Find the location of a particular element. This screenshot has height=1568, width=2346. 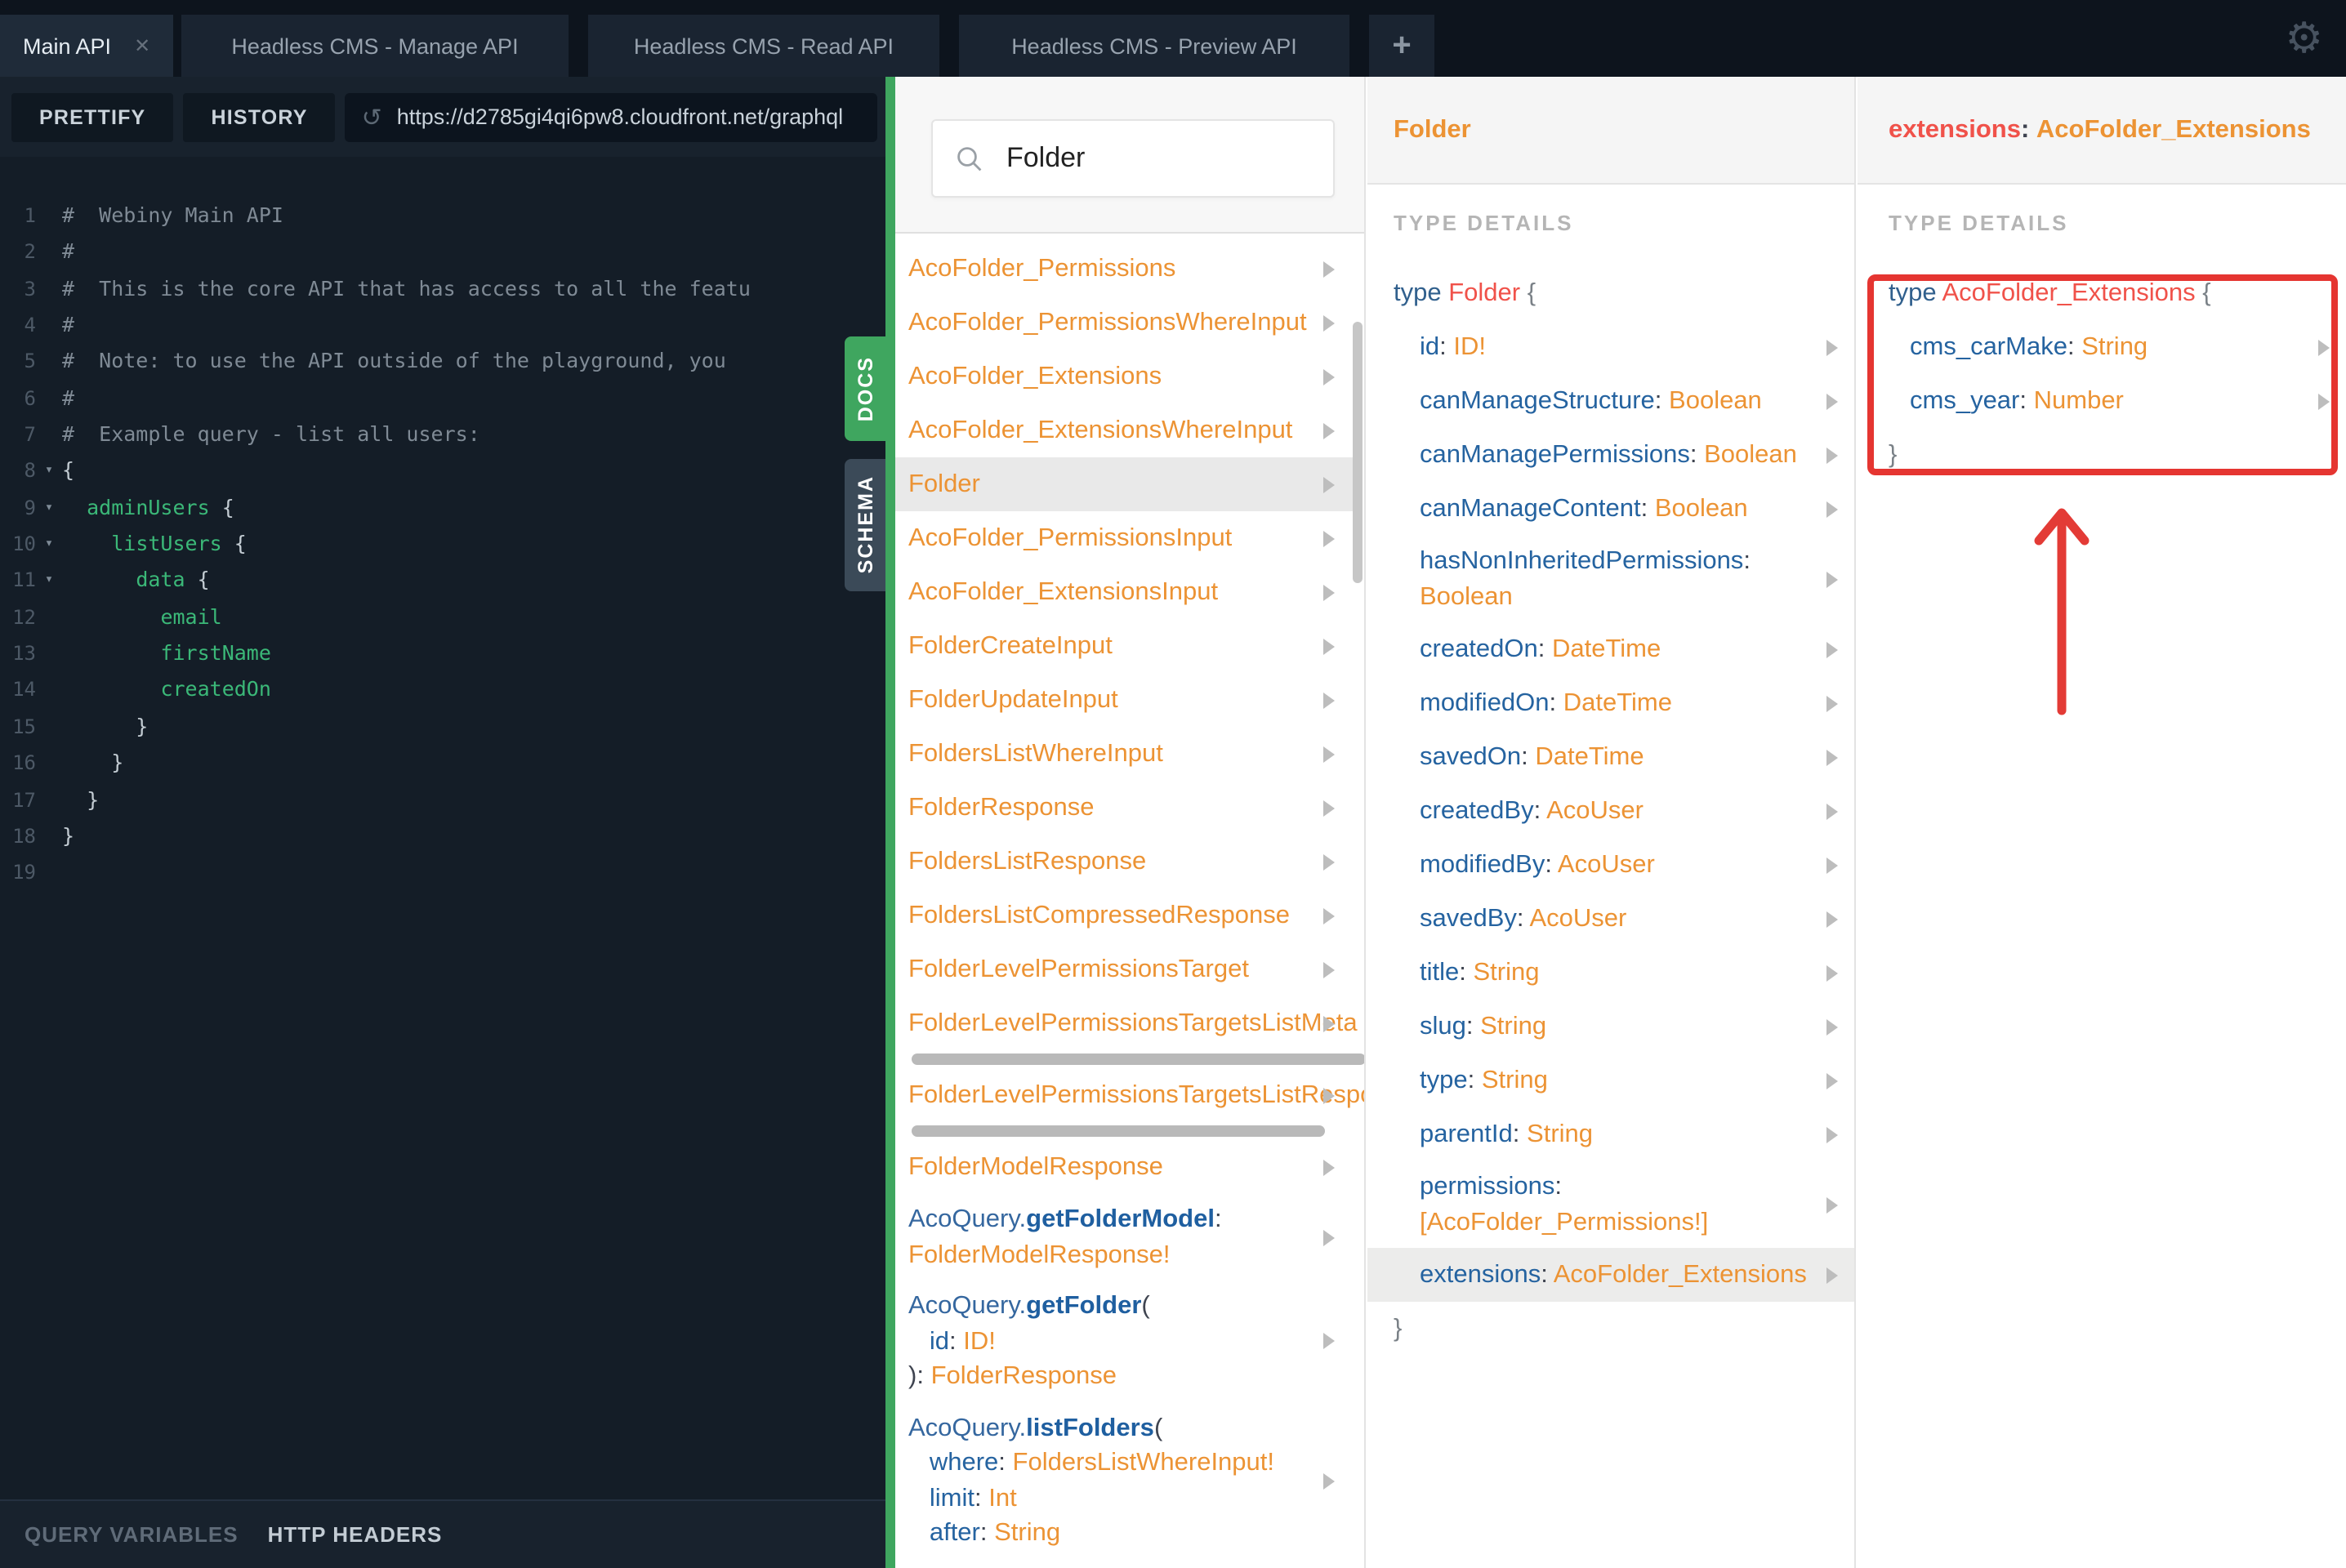

doc-list-item: FoldersListWhereInput is located at coordinates (1124, 754).